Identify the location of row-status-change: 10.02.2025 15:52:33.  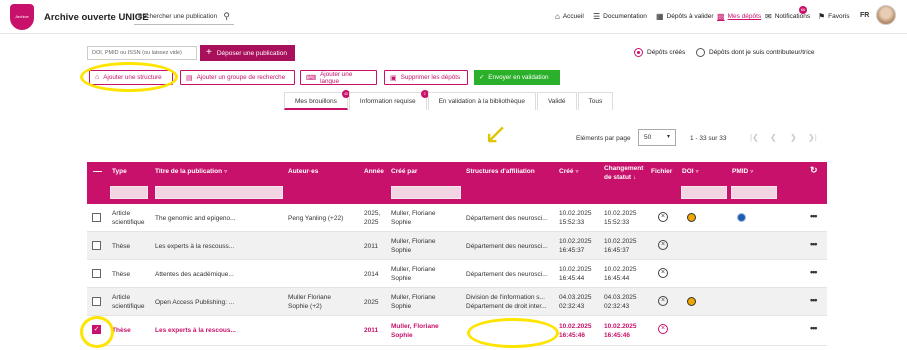
(620, 218).